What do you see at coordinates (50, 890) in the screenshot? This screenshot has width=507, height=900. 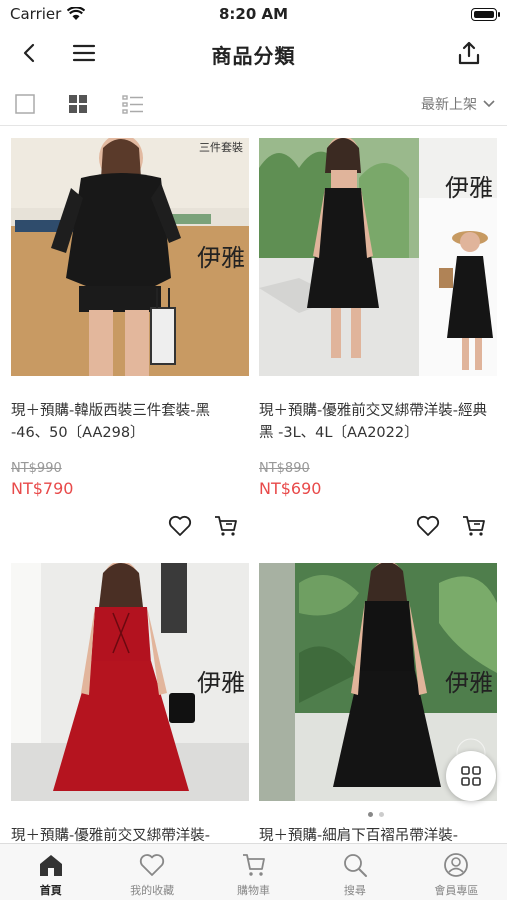 I see `tab-home-label: 首頁` at bounding box center [50, 890].